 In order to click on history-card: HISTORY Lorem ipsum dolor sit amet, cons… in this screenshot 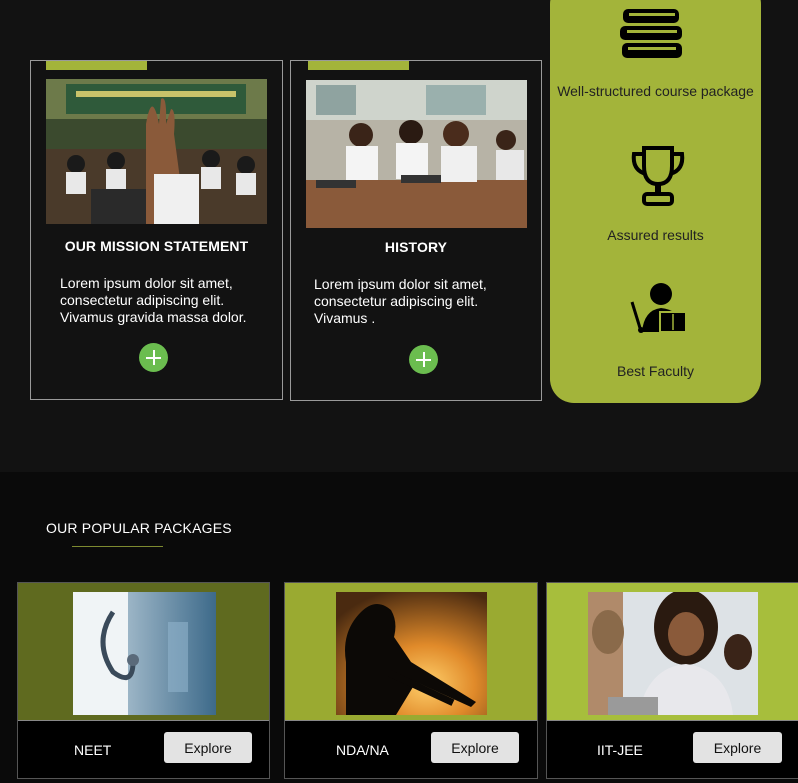, I will do `click(416, 230)`.